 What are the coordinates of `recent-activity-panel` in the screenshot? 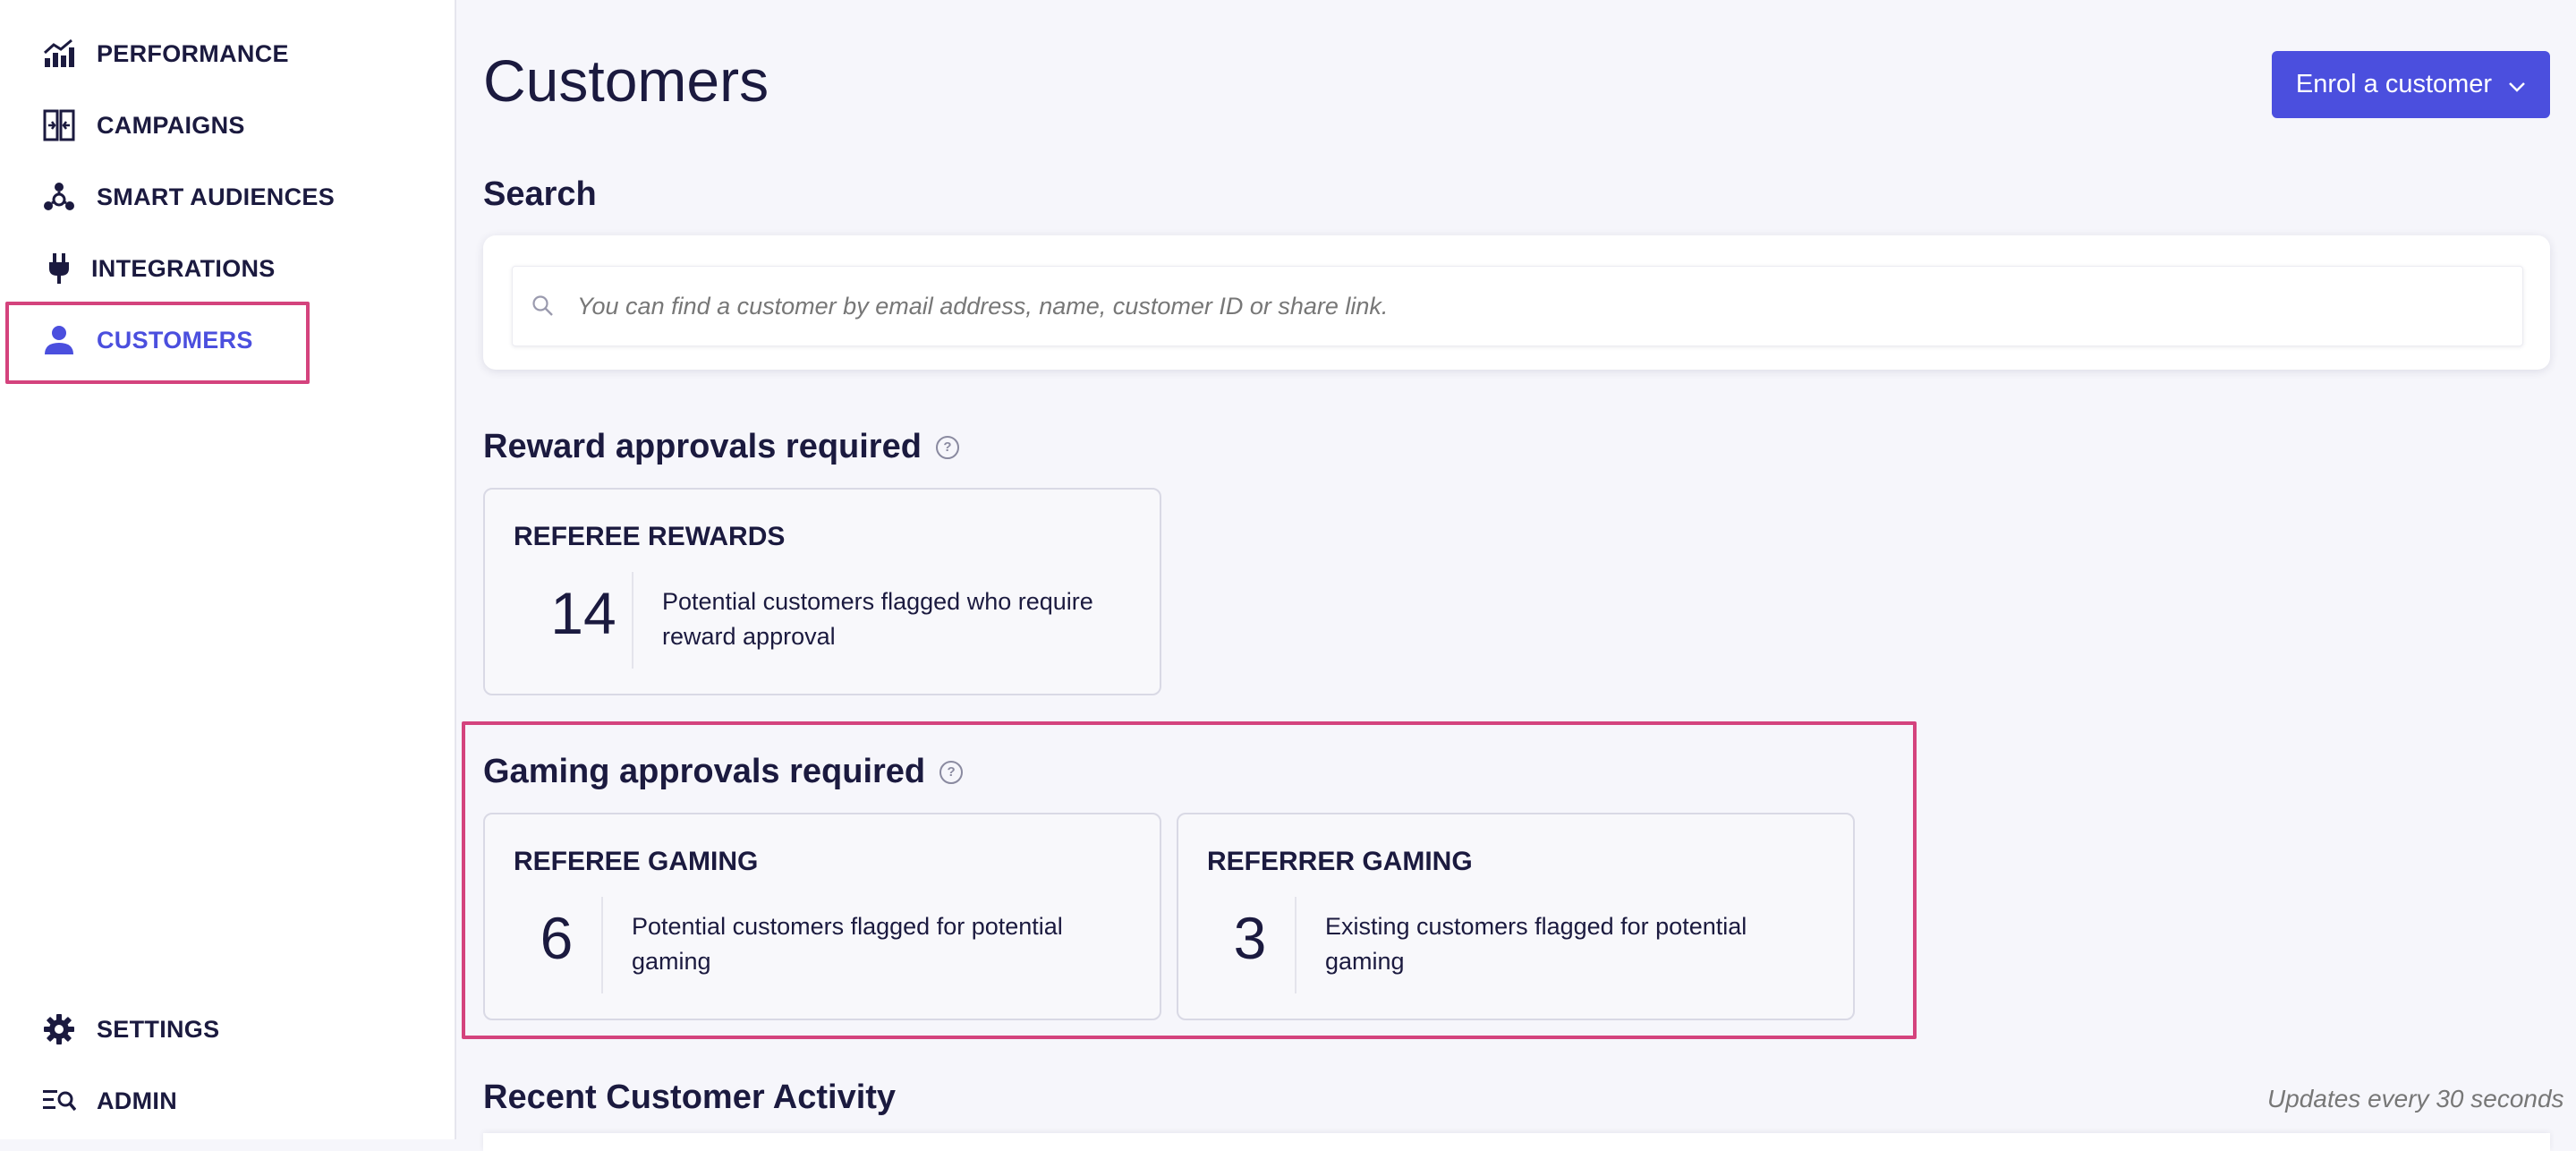 It's located at (1516, 1142).